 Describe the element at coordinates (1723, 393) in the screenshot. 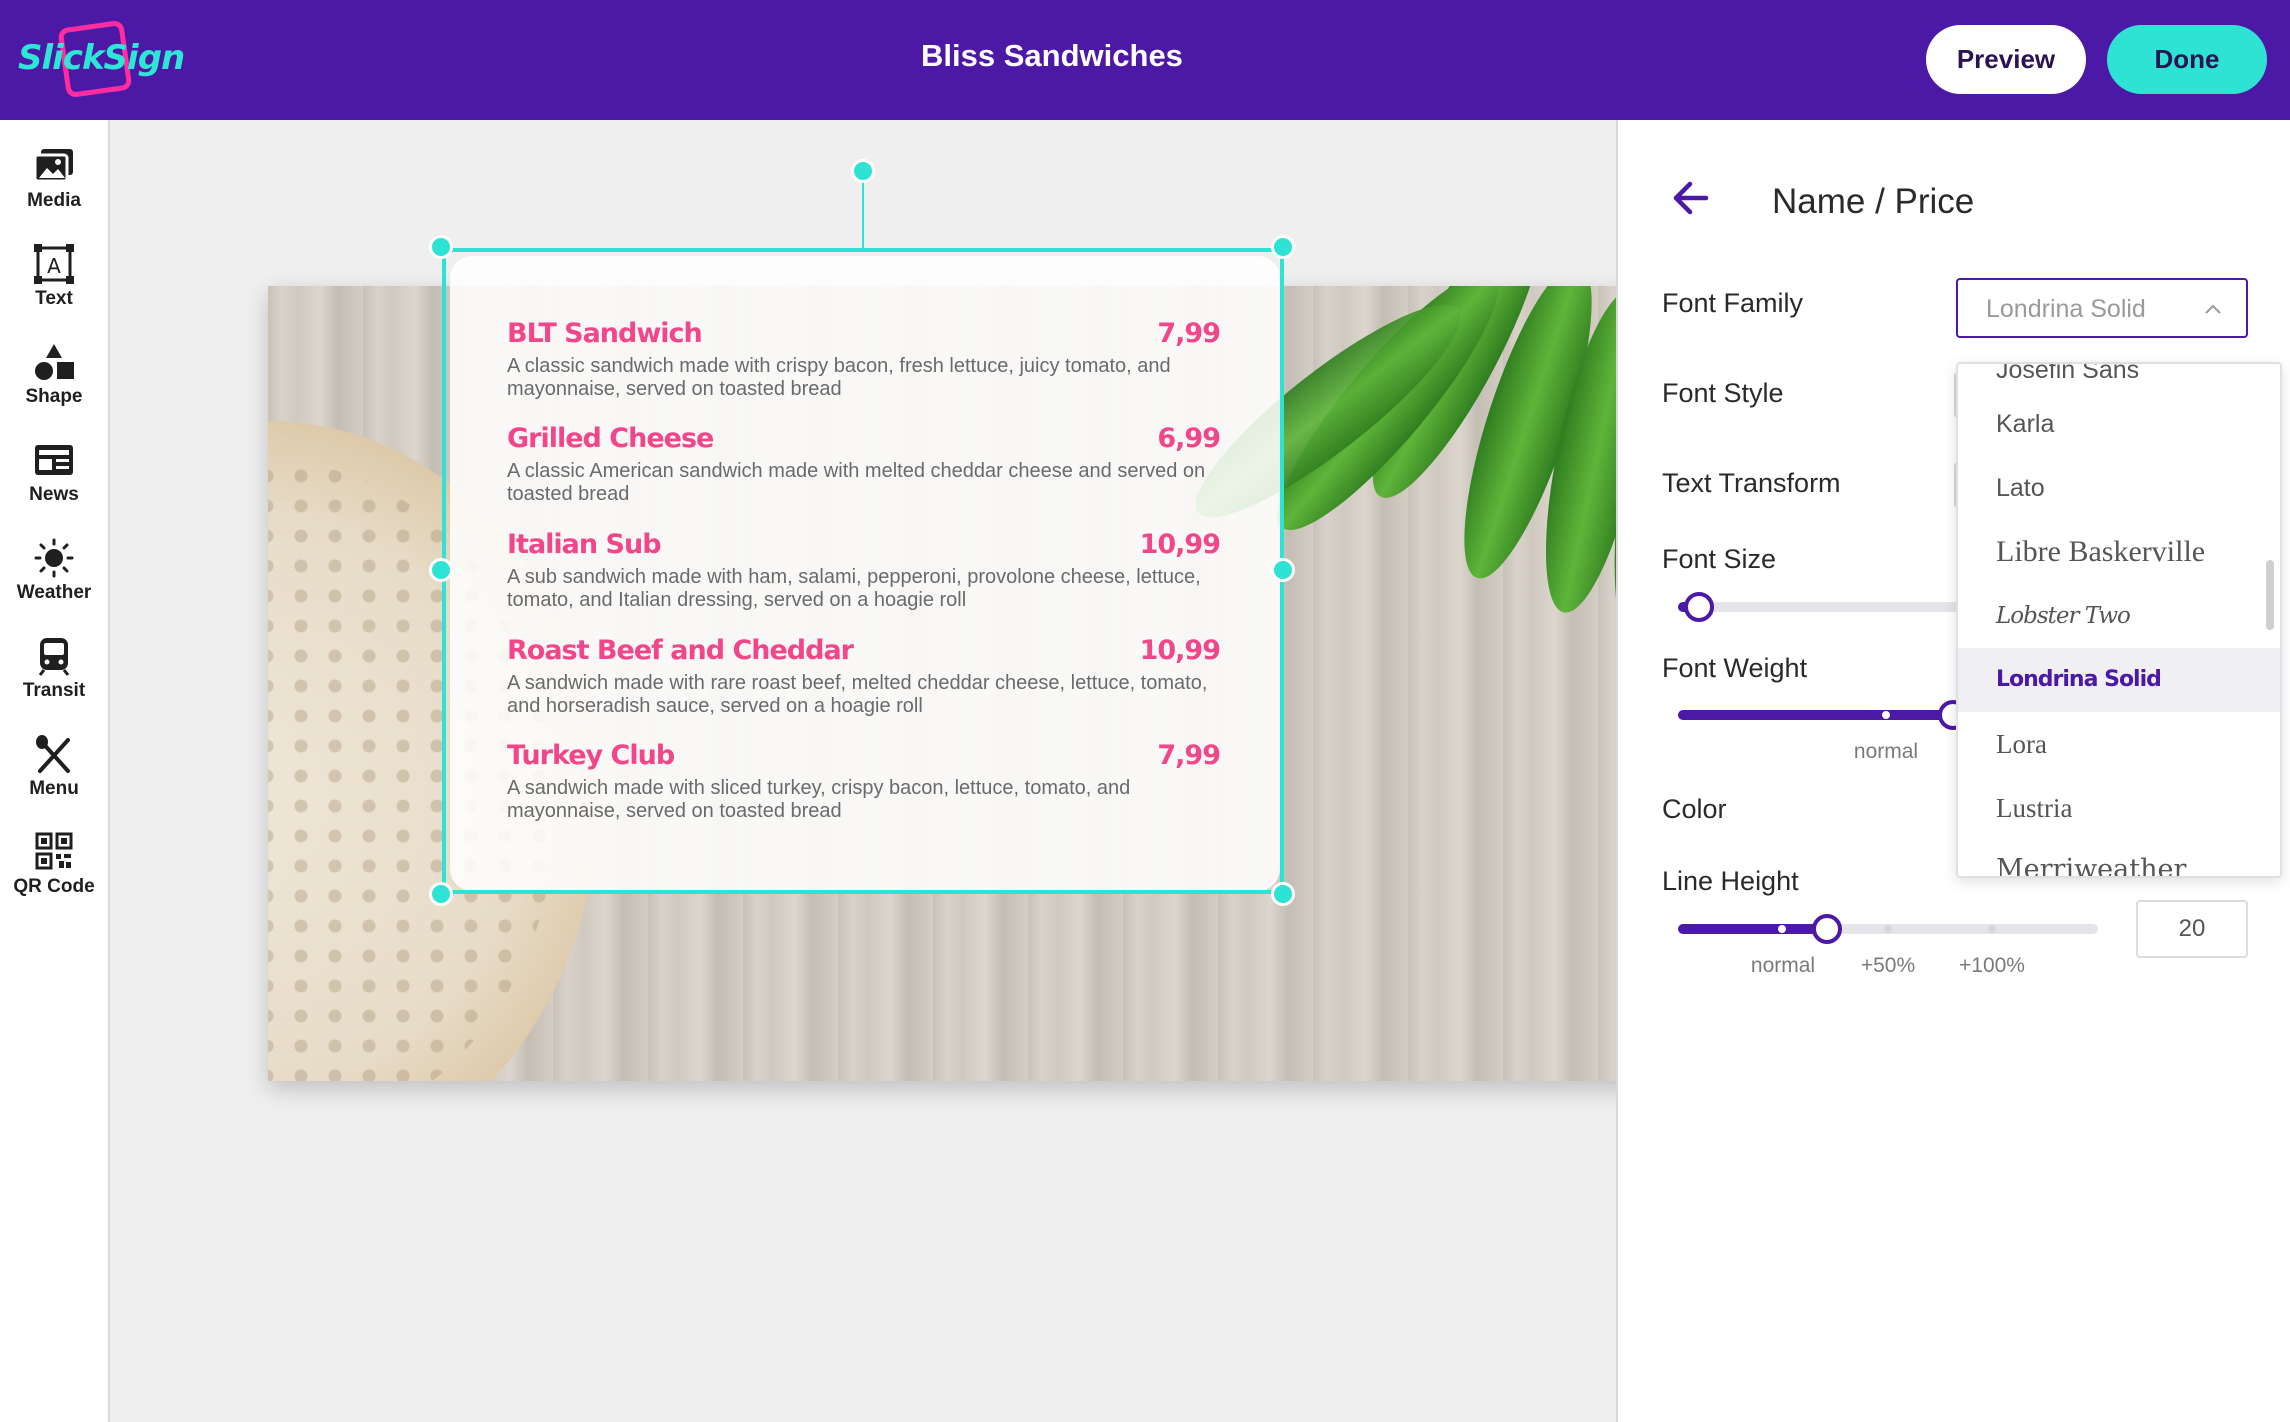

I see `font-style-label: Font Style` at that location.